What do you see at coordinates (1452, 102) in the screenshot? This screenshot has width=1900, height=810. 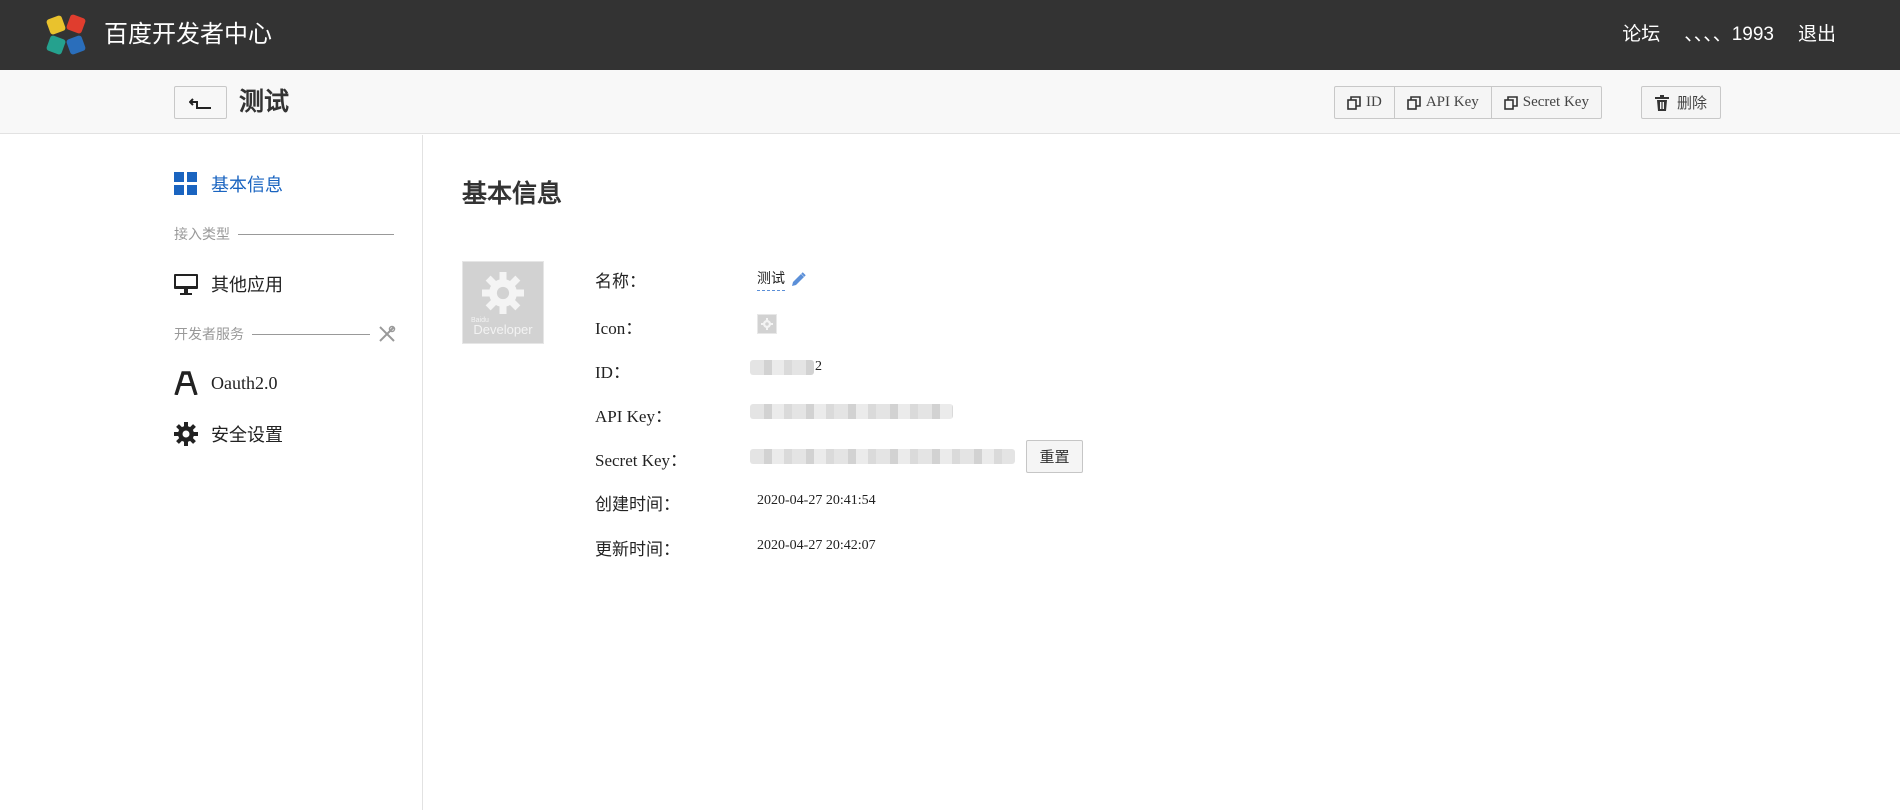 I see `copy-api-key-label: API Key` at bounding box center [1452, 102].